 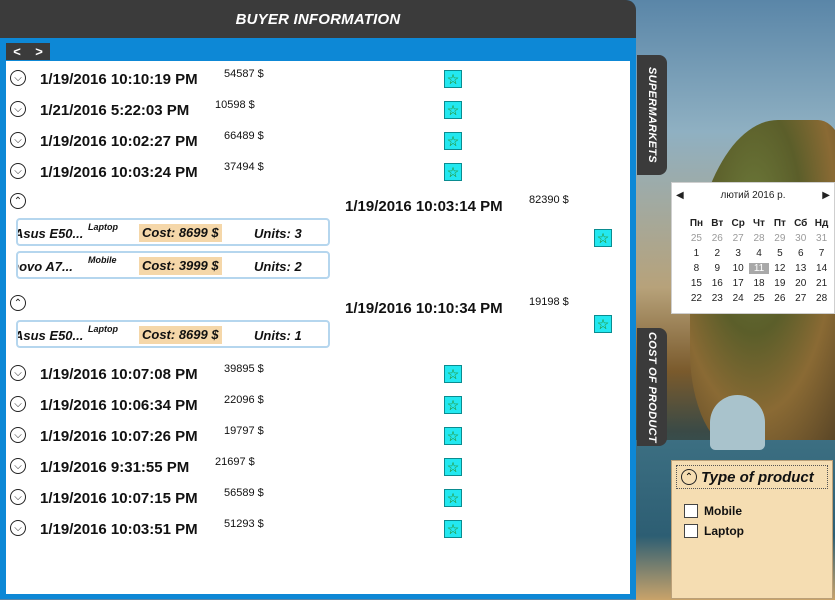 What do you see at coordinates (800, 253) in the screenshot?
I see `calendar-day: 6` at bounding box center [800, 253].